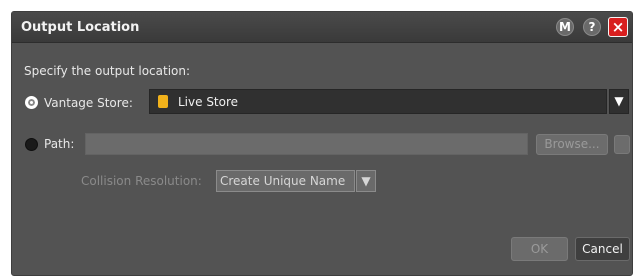  I want to click on path-options-button, so click(622, 144).